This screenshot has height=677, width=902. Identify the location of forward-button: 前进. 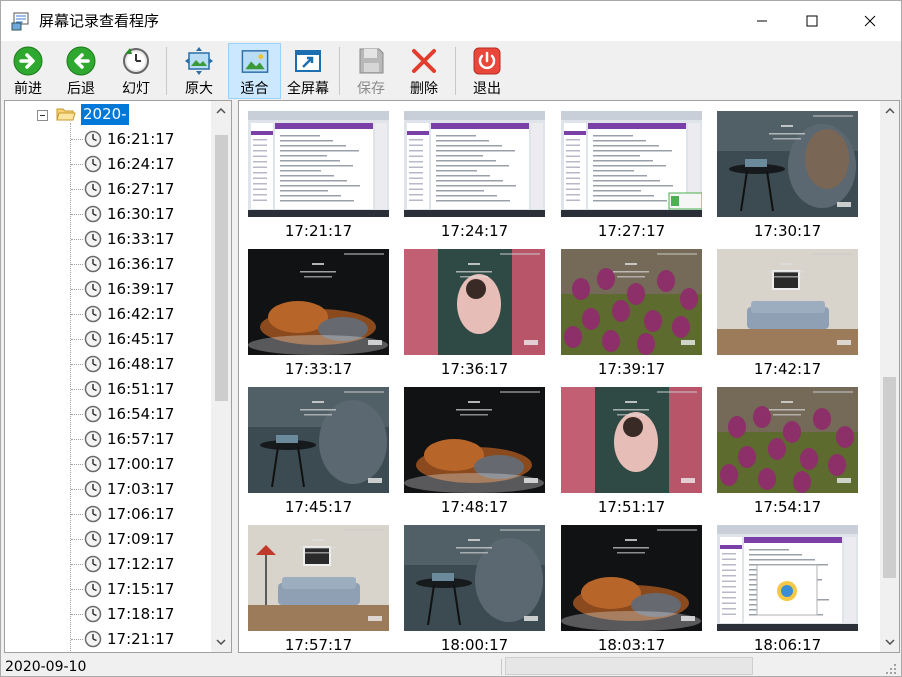
(28, 71).